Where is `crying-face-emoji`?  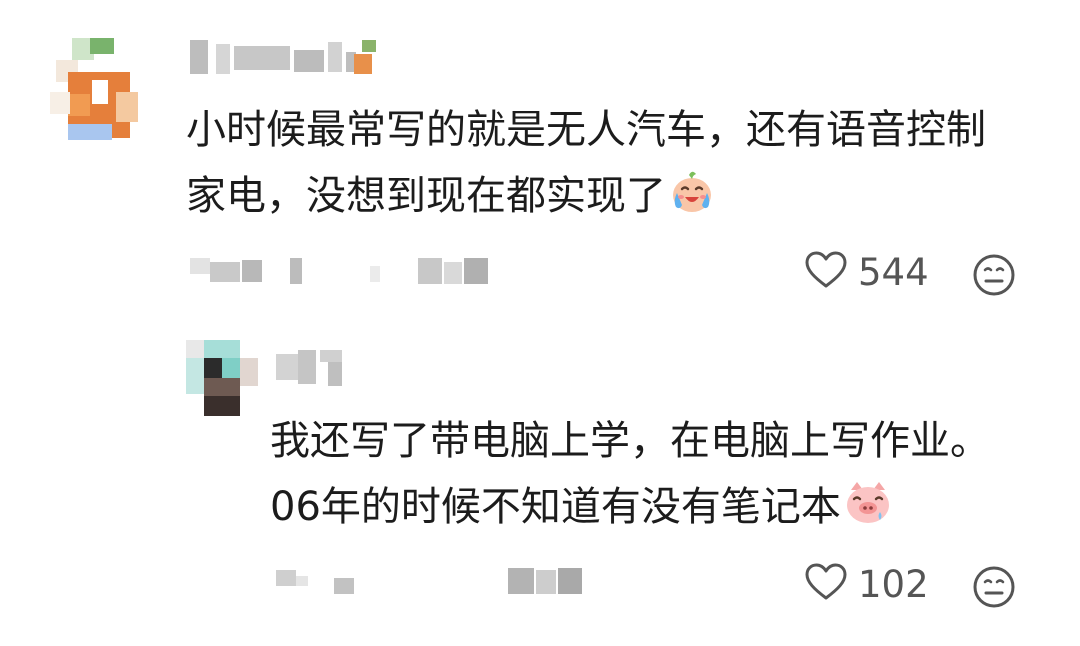 crying-face-emoji is located at coordinates (692, 201).